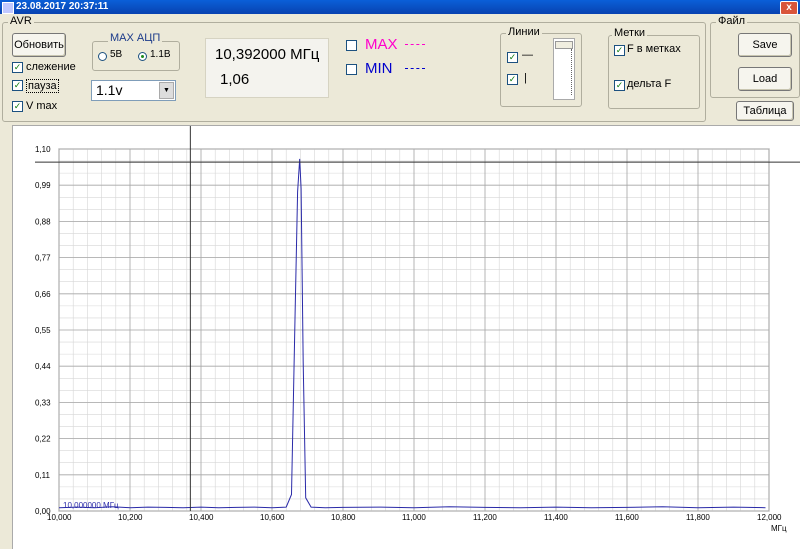 The height and width of the screenshot is (549, 800). Describe the element at coordinates (512, 57) in the screenshot. I see `horiz-line-checkbox: ✓` at that location.